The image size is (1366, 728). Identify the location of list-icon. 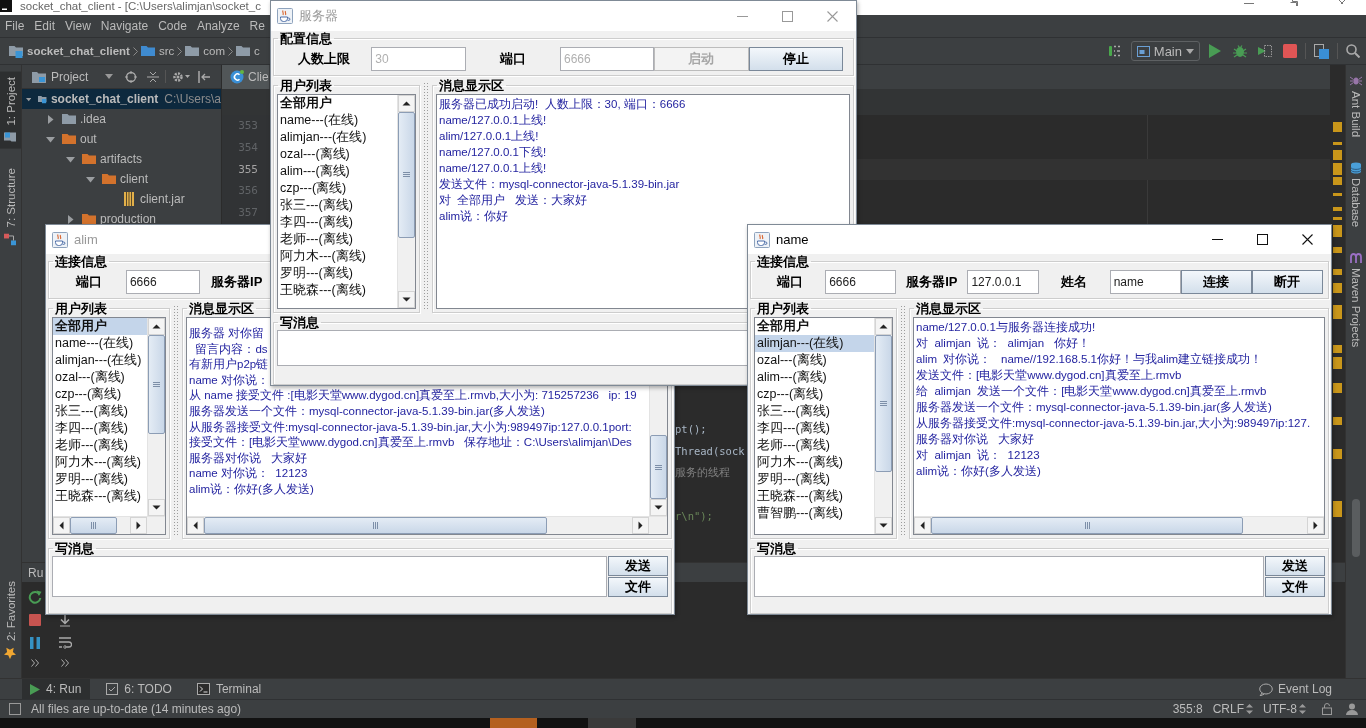
(1115, 51).